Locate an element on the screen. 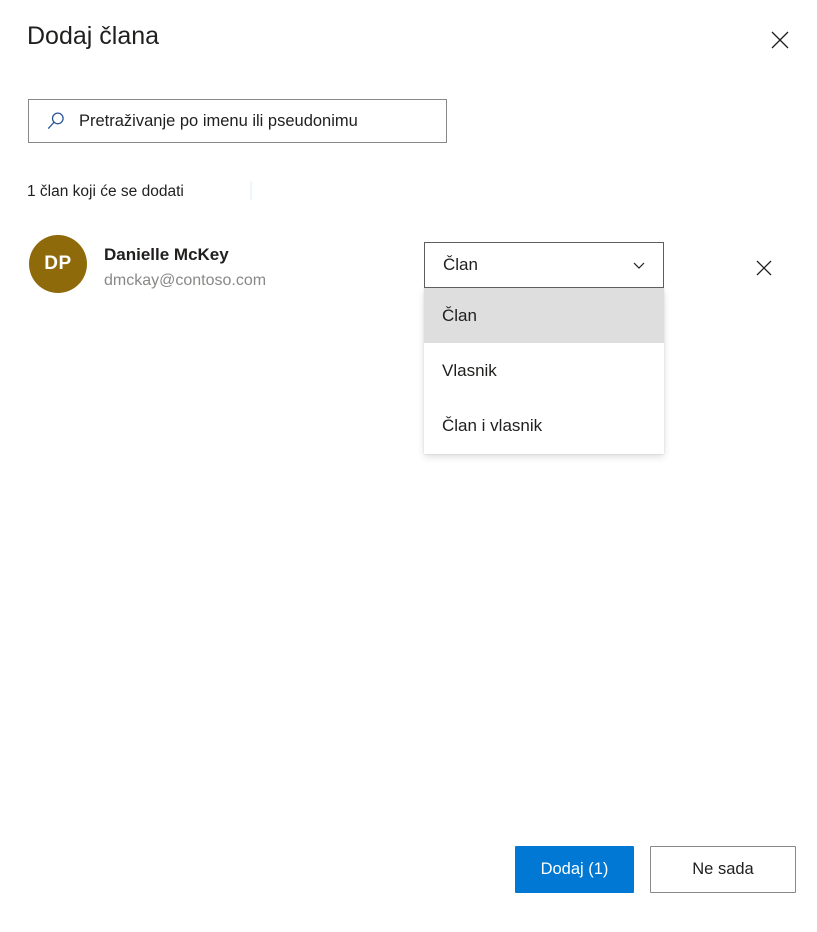  search-icon is located at coordinates (56, 121).